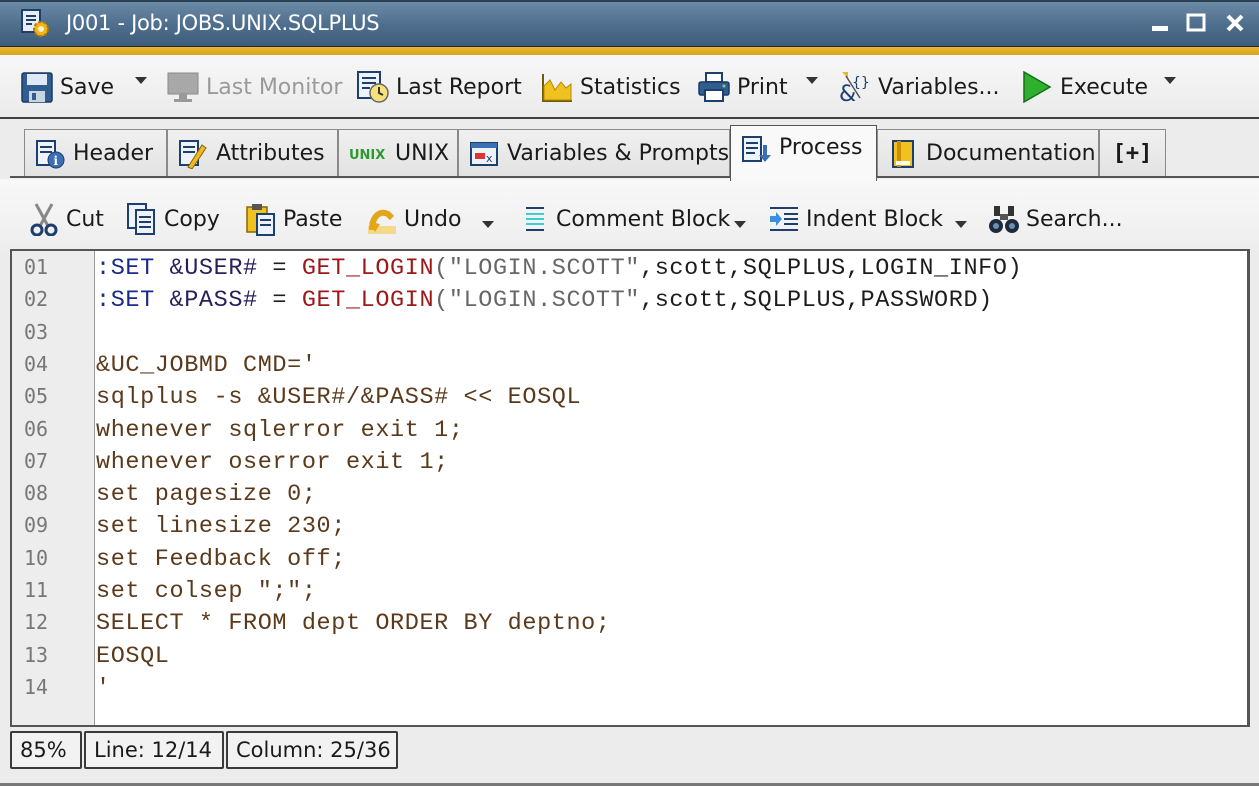 This screenshot has width=1259, height=786. I want to click on last-report-button: Last Report, so click(439, 87).